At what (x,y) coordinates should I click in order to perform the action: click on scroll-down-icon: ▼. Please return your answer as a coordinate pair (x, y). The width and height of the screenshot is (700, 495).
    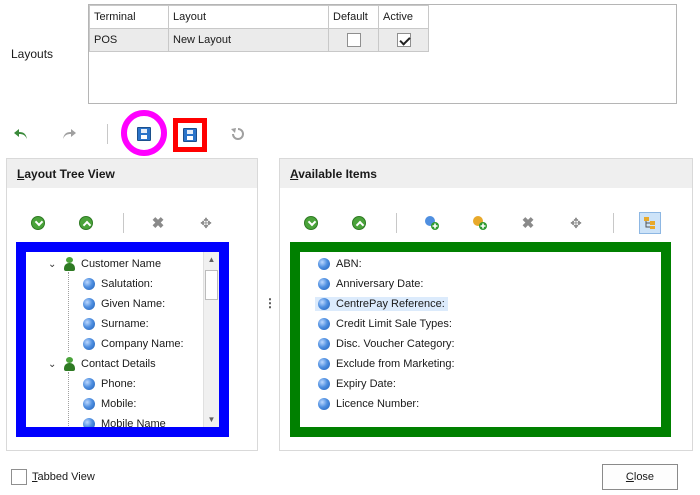
    Looking at the image, I should click on (211, 419).